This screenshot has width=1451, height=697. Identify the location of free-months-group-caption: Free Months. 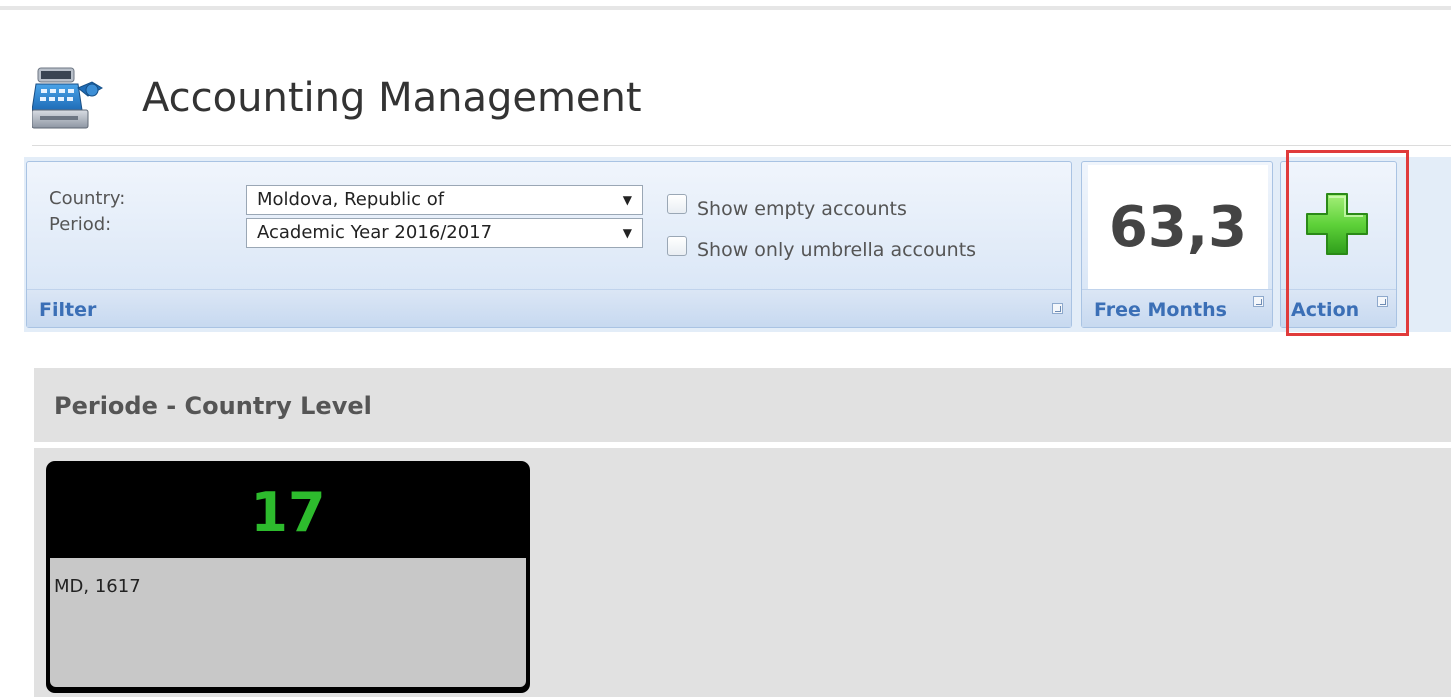
(1177, 308).